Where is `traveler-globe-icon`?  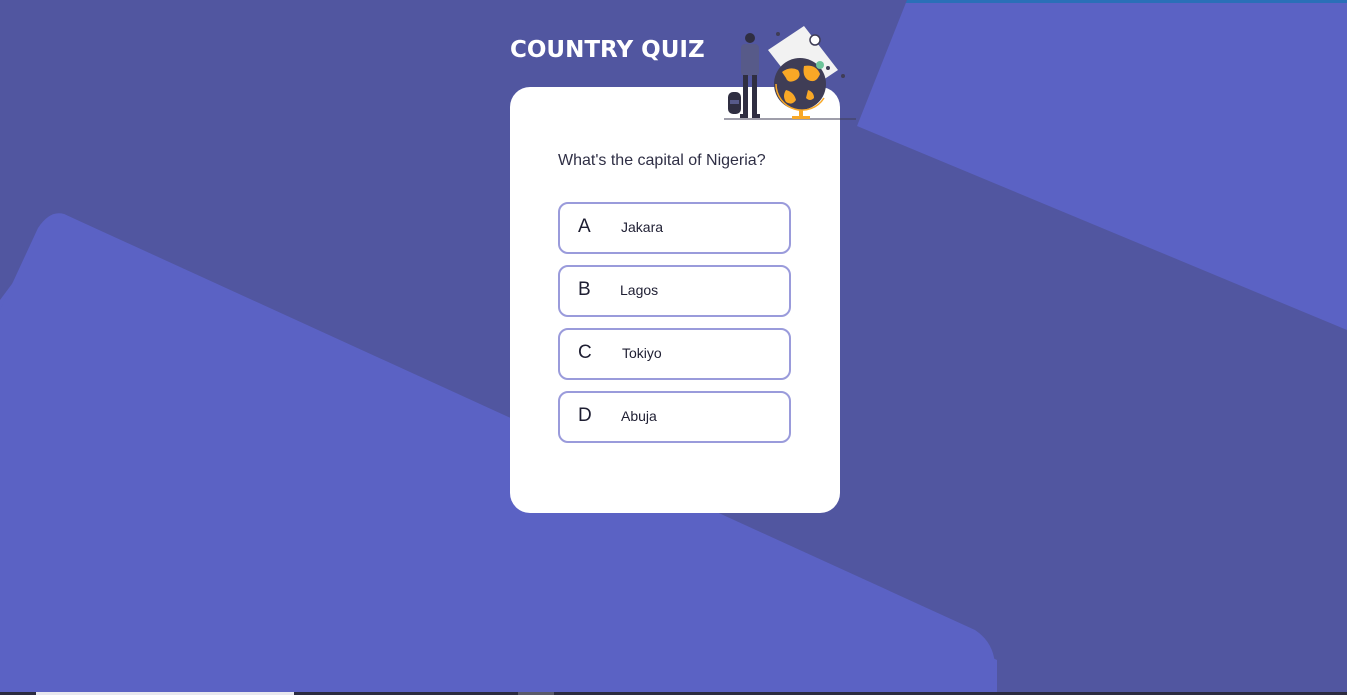 traveler-globe-icon is located at coordinates (790, 73).